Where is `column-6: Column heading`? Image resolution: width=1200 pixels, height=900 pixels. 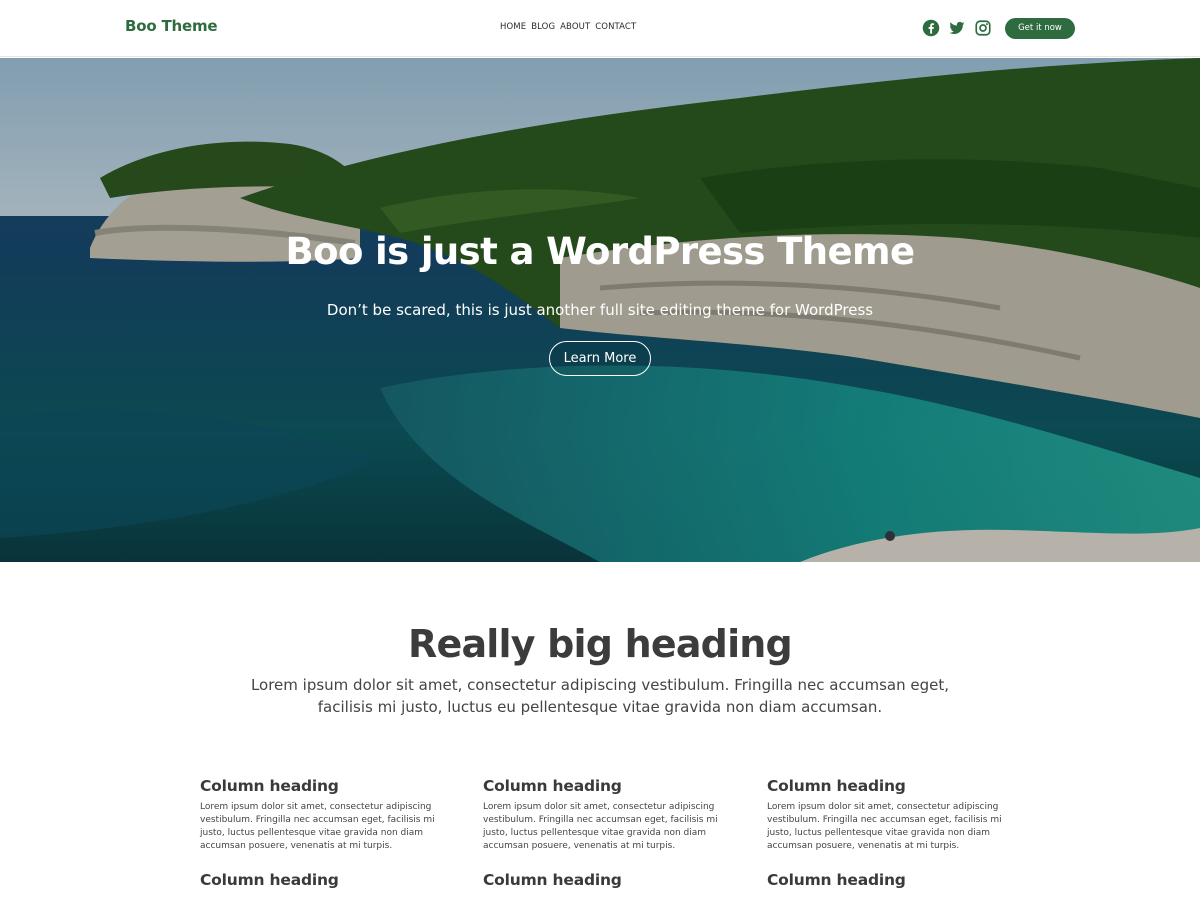 column-6: Column heading is located at coordinates (887, 880).